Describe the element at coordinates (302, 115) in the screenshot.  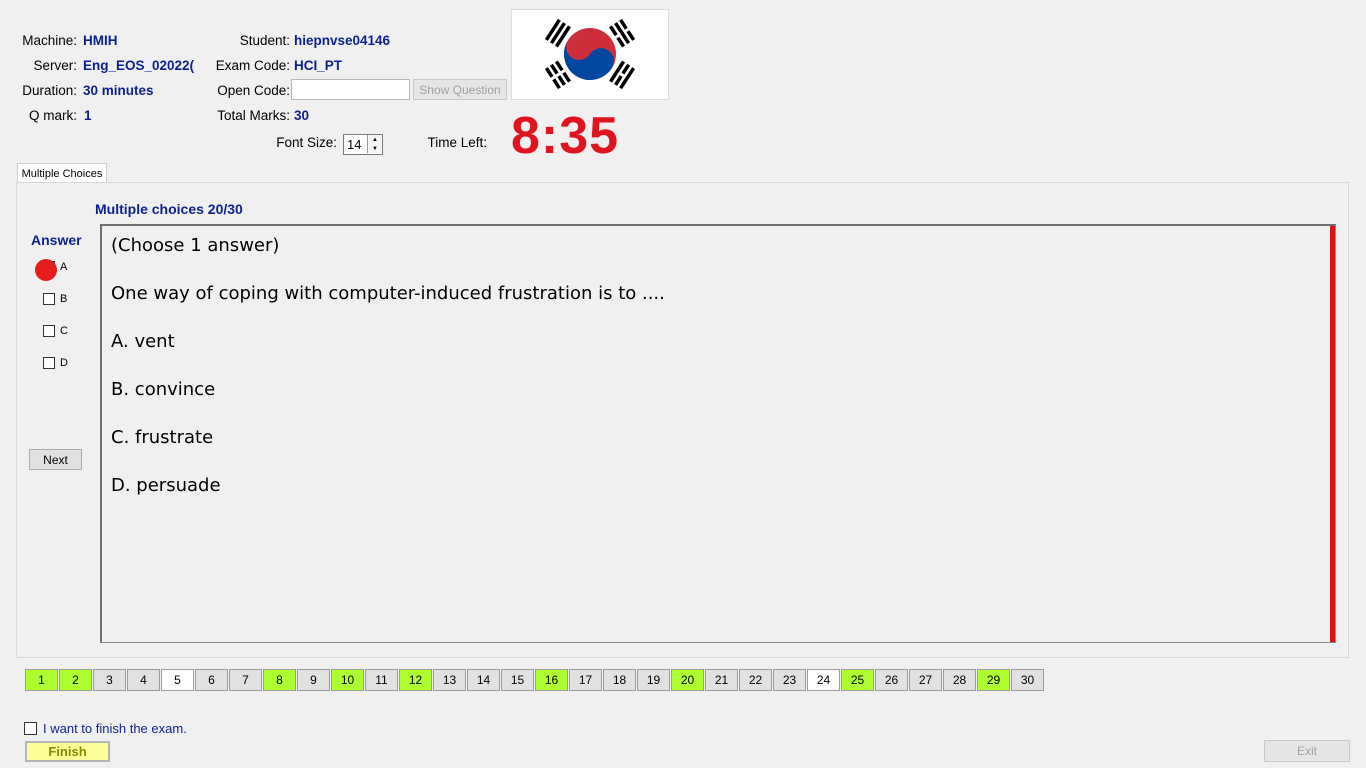
I see `total-marks-value: 30` at that location.